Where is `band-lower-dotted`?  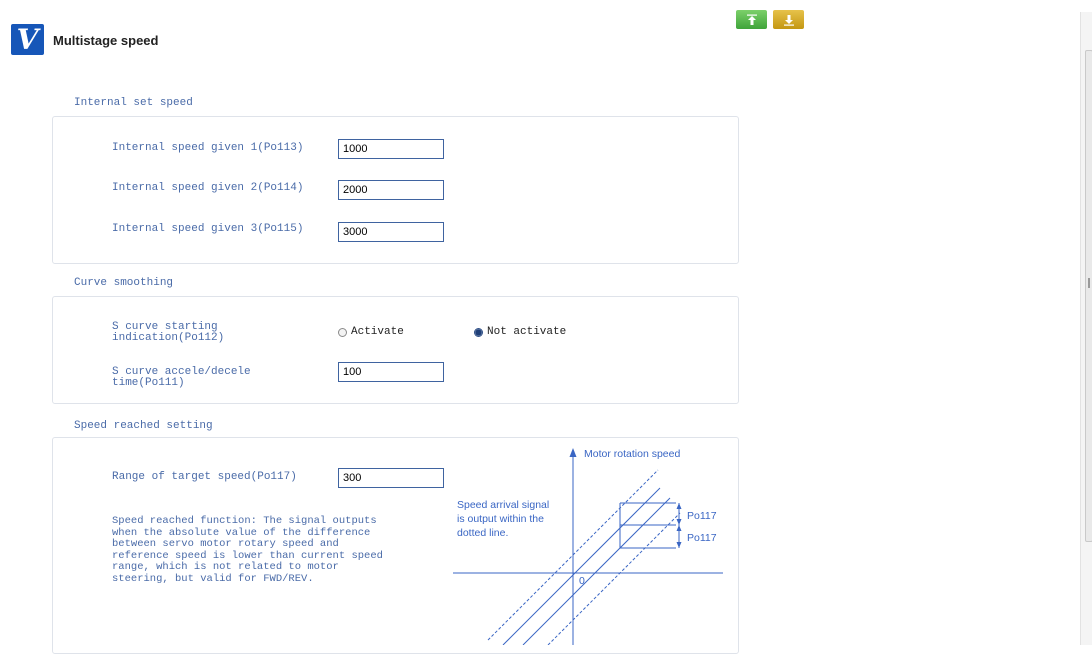
band-lower-dotted is located at coordinates (614, 578).